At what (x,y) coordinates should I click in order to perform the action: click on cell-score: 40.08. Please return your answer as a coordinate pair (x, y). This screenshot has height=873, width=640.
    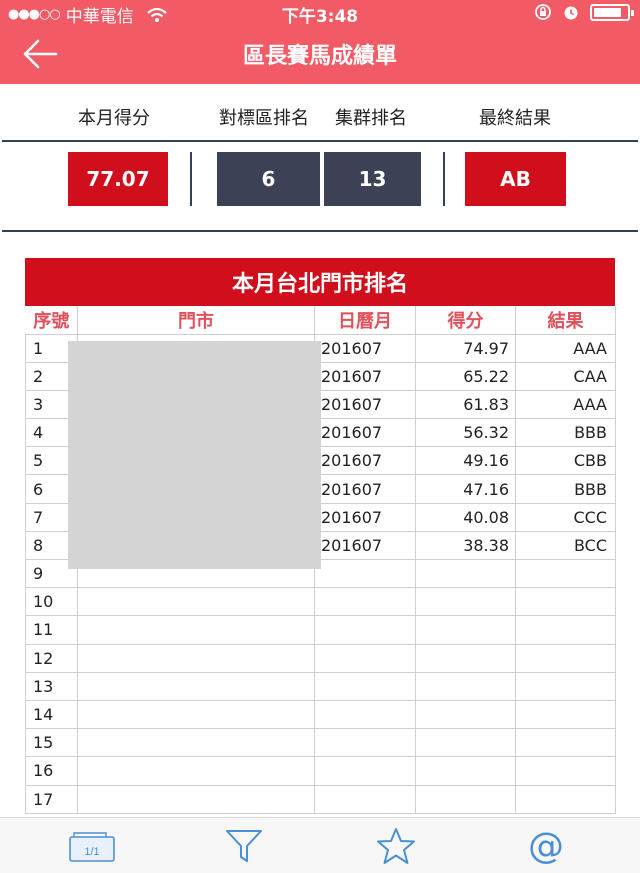
    Looking at the image, I should click on (465, 517).